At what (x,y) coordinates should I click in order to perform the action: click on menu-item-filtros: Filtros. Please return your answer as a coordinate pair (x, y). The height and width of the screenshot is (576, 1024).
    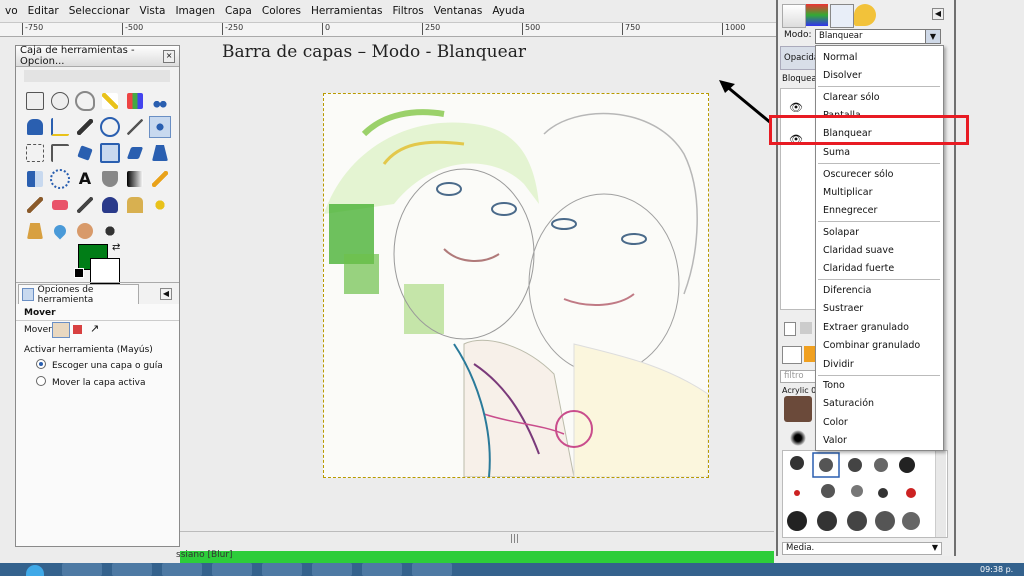
    Looking at the image, I should click on (408, 11).